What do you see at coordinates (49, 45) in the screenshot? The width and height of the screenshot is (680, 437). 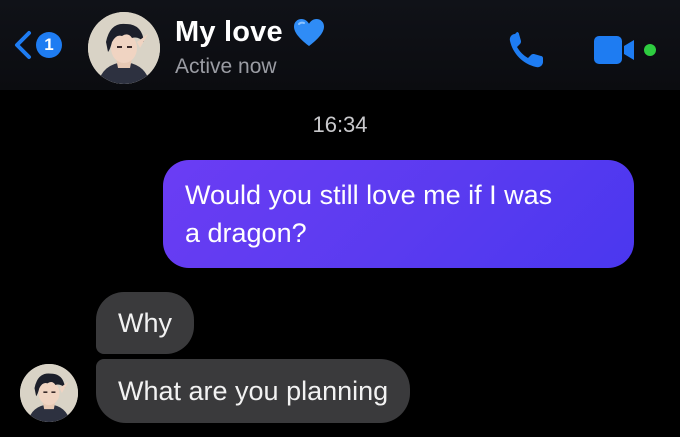 I see `unread-count-badge: 1` at bounding box center [49, 45].